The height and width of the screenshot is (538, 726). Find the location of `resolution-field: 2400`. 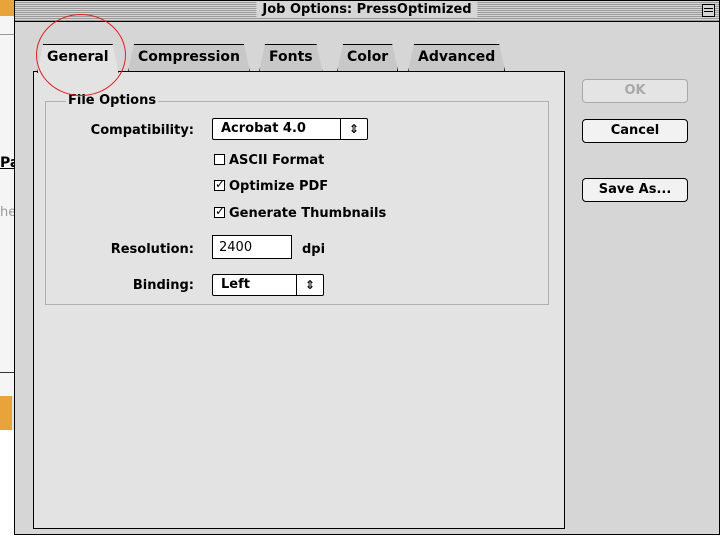

resolution-field: 2400 is located at coordinates (252, 247).